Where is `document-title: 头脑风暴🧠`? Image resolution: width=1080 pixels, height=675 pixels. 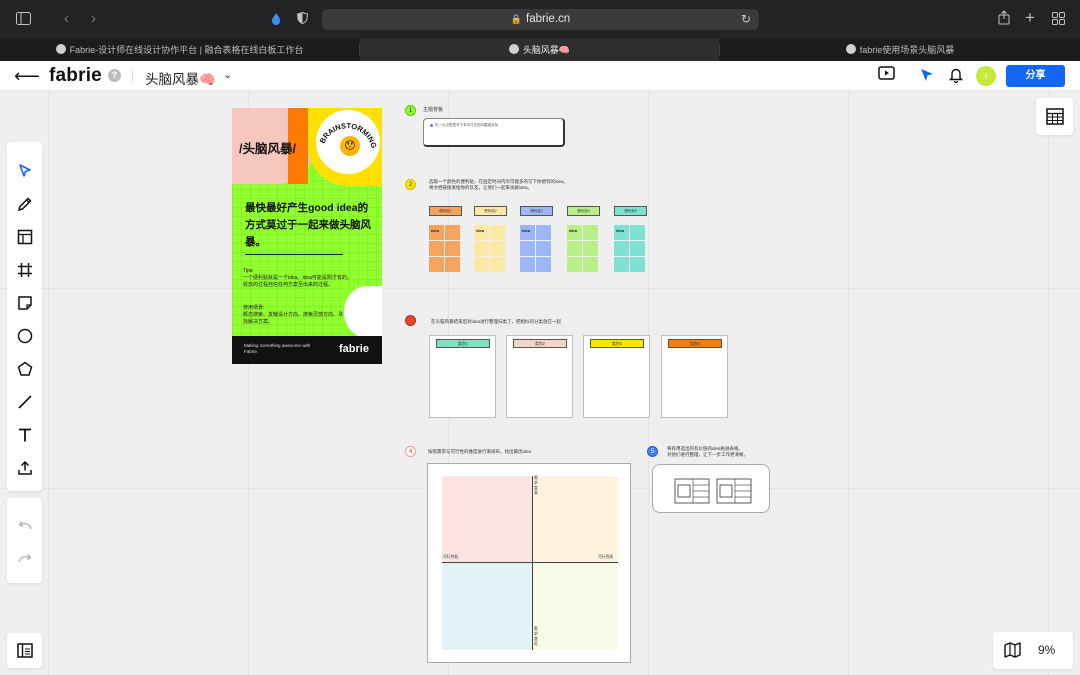
document-title: 头脑风暴🧠 is located at coordinates (180, 78).